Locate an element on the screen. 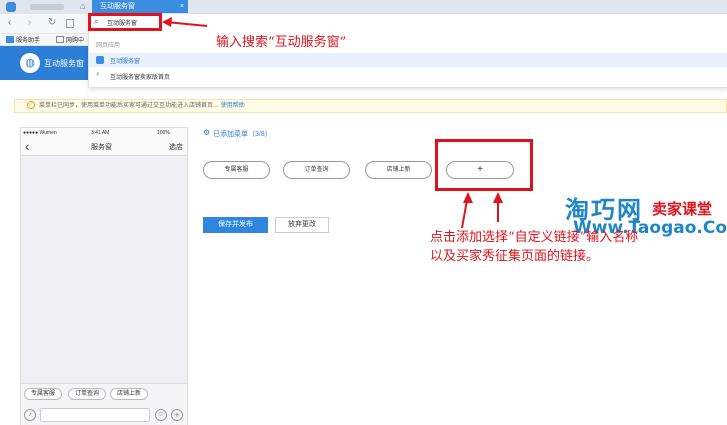 The image size is (727, 425). arrow-to-search is located at coordinates (186, 24).